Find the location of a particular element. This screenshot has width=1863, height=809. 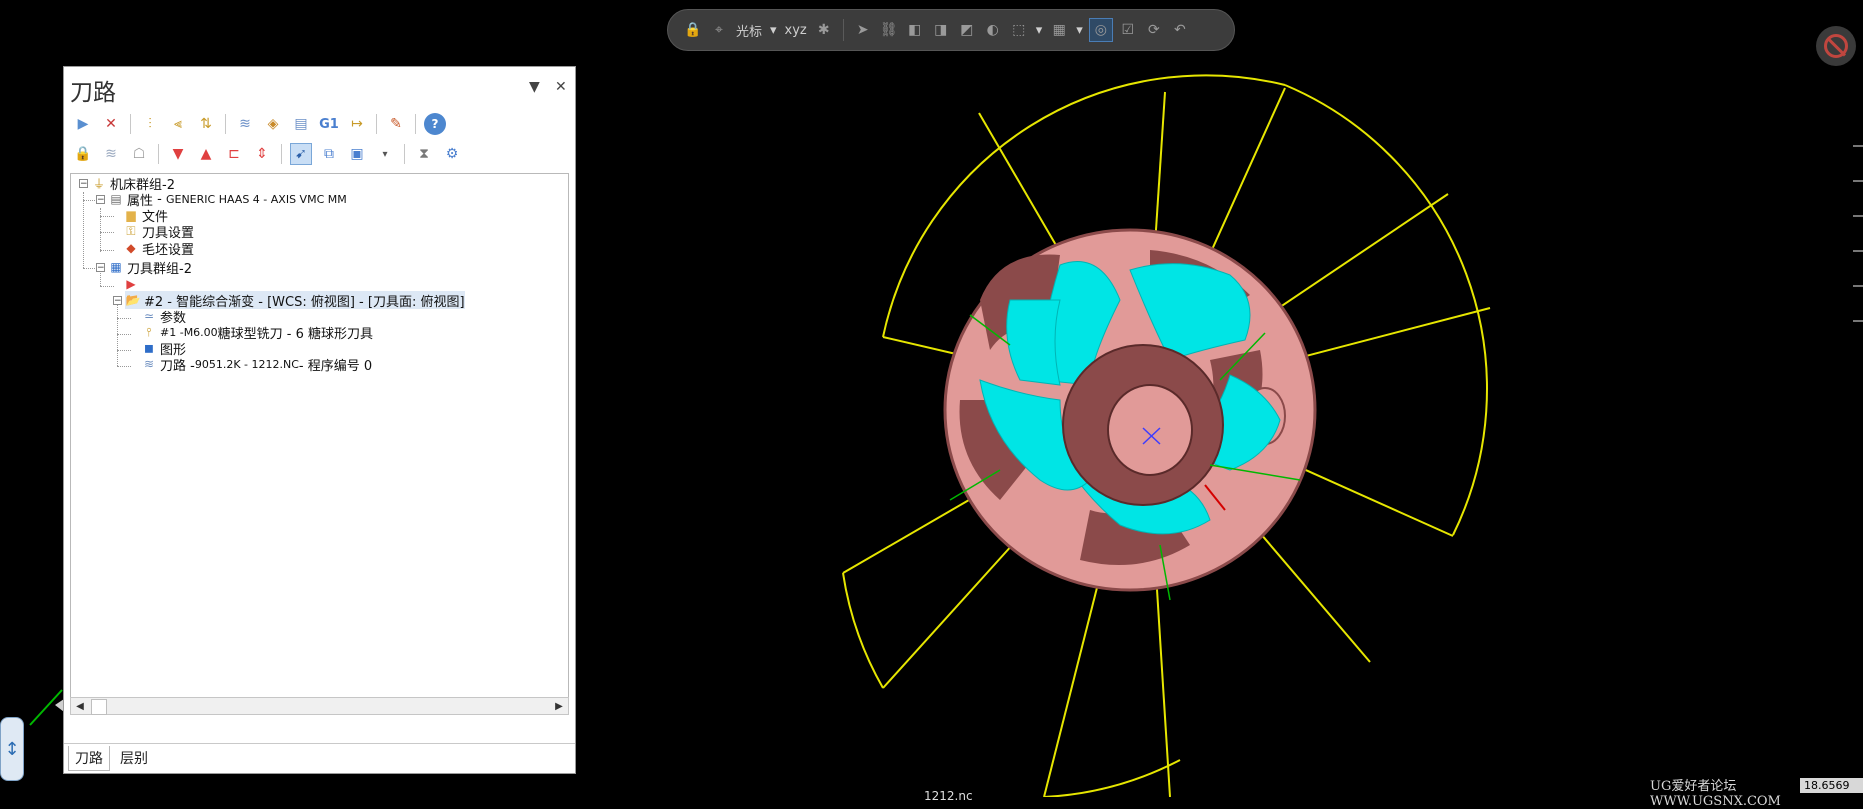

chain-icon: ⛓ is located at coordinates (889, 30).